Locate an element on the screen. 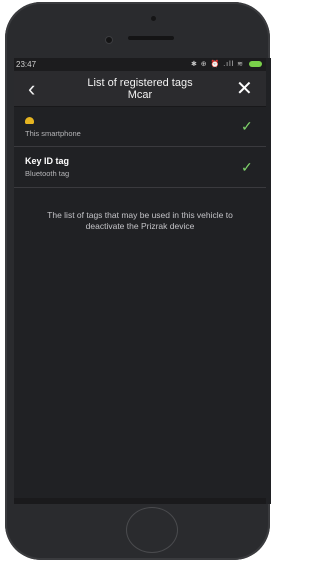  close-button: ✕ is located at coordinates (244, 89).